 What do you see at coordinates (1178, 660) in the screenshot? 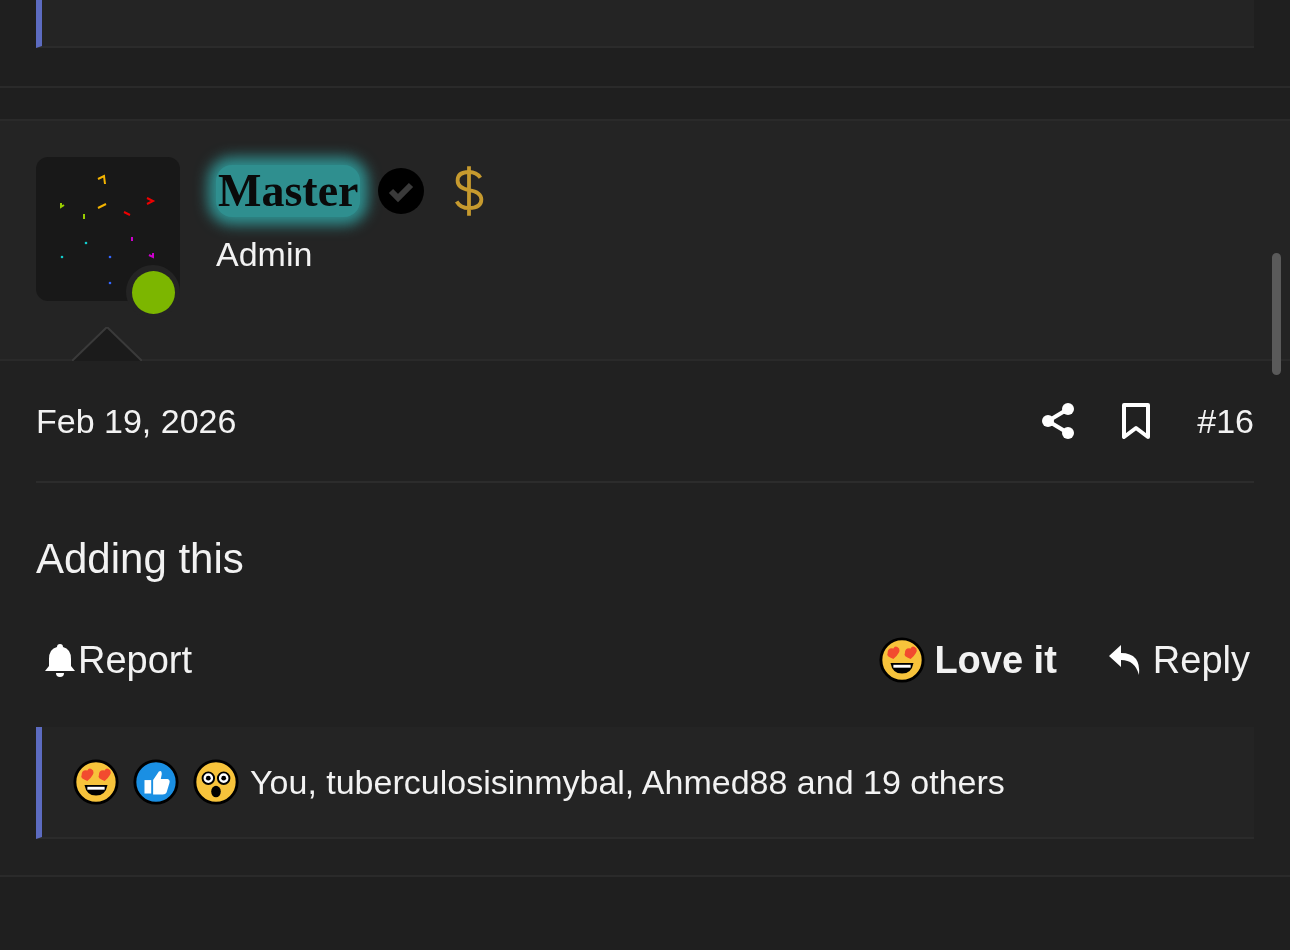
I see `reply-button: Reply` at bounding box center [1178, 660].